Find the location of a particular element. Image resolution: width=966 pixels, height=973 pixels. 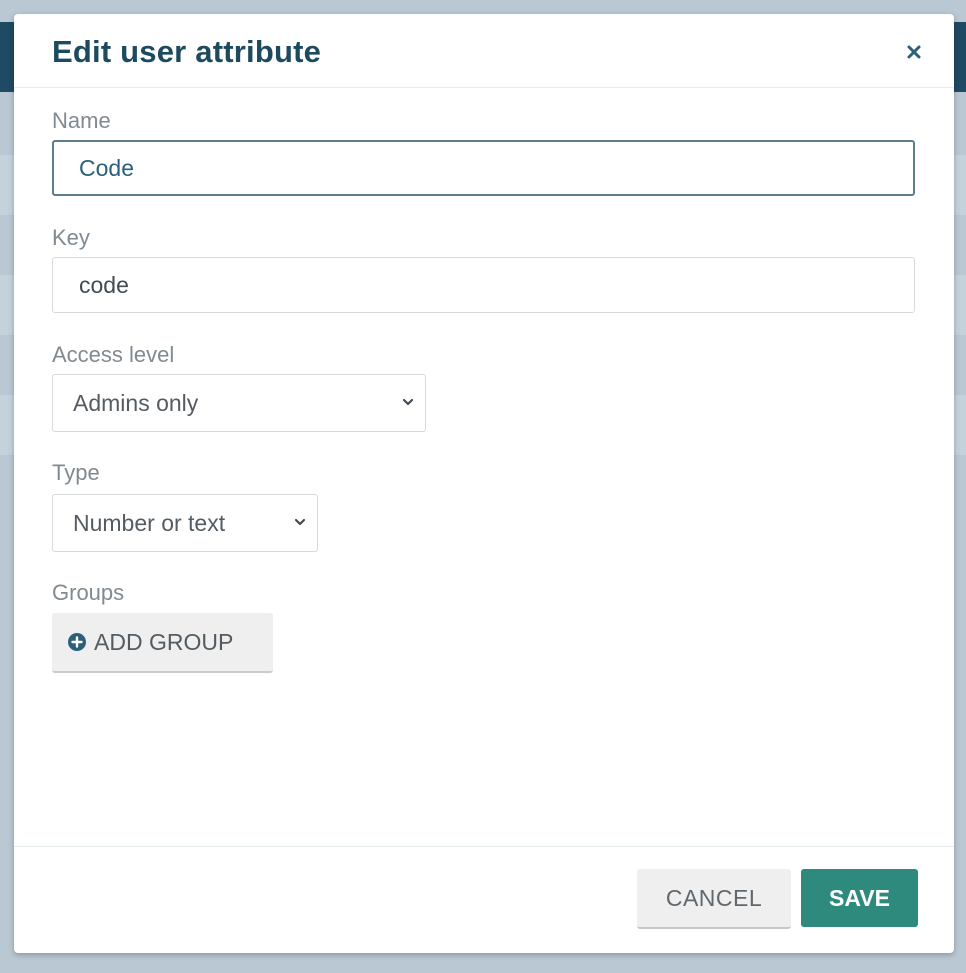

key-input is located at coordinates (483, 285).